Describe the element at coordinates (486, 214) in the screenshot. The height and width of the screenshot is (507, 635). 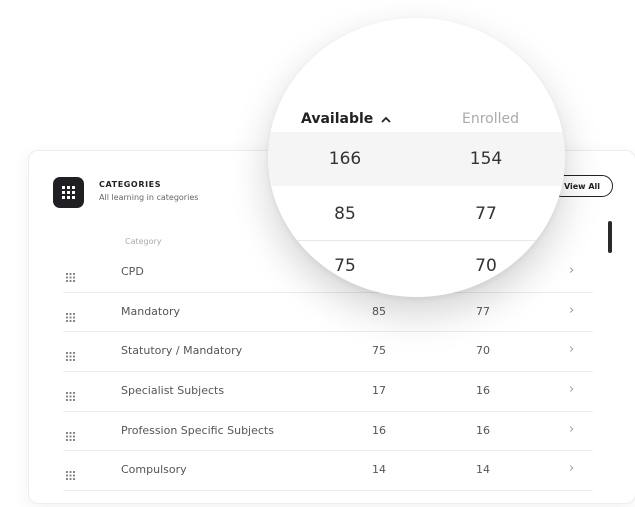
I see `magnified-enrolled-count: 77` at that location.